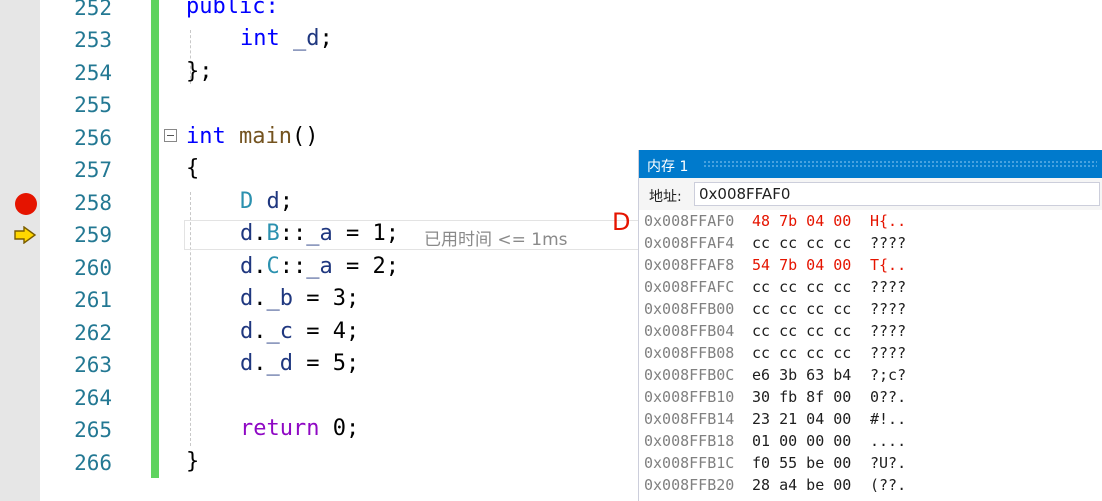  Describe the element at coordinates (689, 419) in the screenshot. I see `memory-address: 0x008FFB14` at that location.